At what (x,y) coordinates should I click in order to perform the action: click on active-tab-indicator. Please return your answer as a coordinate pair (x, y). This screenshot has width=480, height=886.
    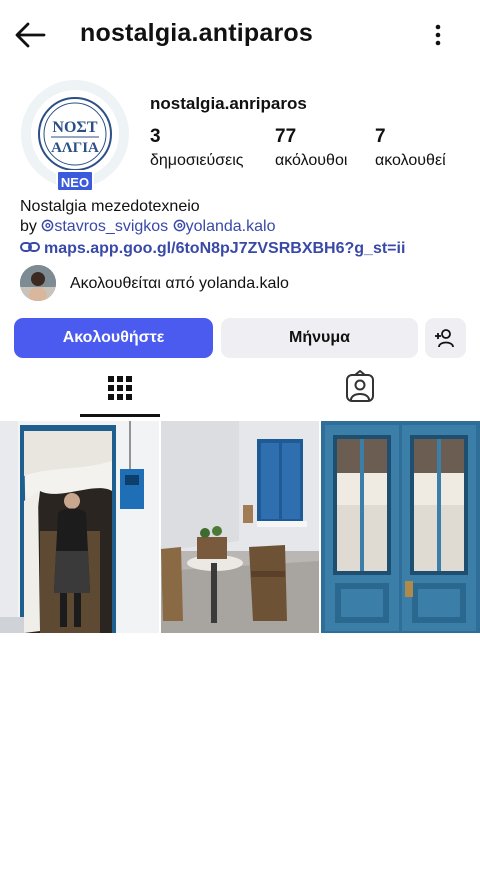
    Looking at the image, I should click on (120, 415).